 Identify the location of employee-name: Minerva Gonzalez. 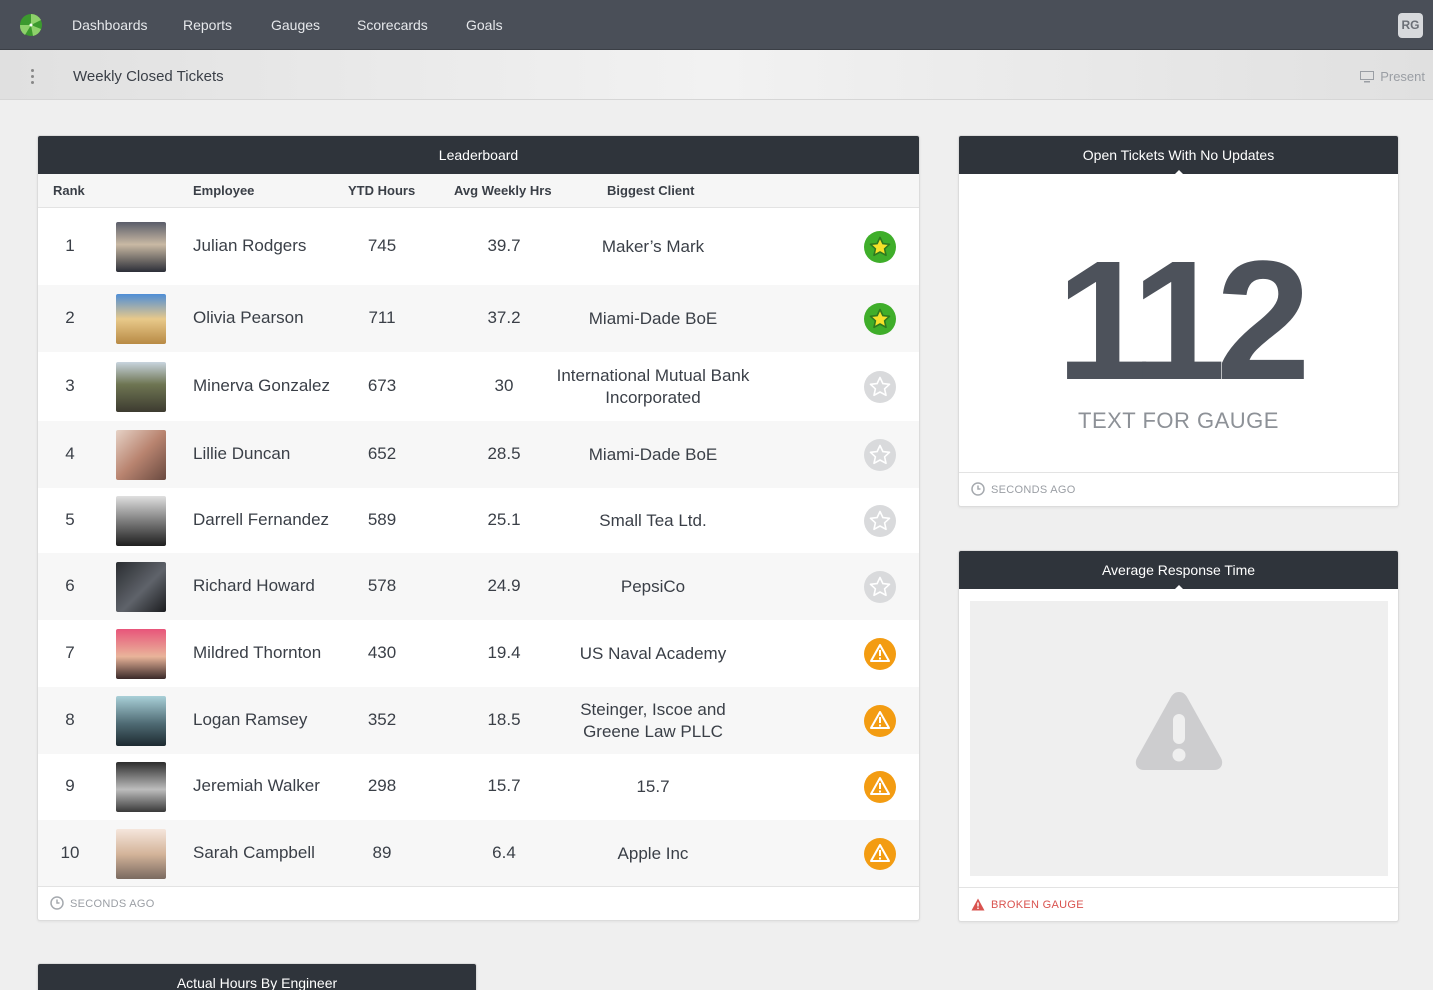
(262, 385).